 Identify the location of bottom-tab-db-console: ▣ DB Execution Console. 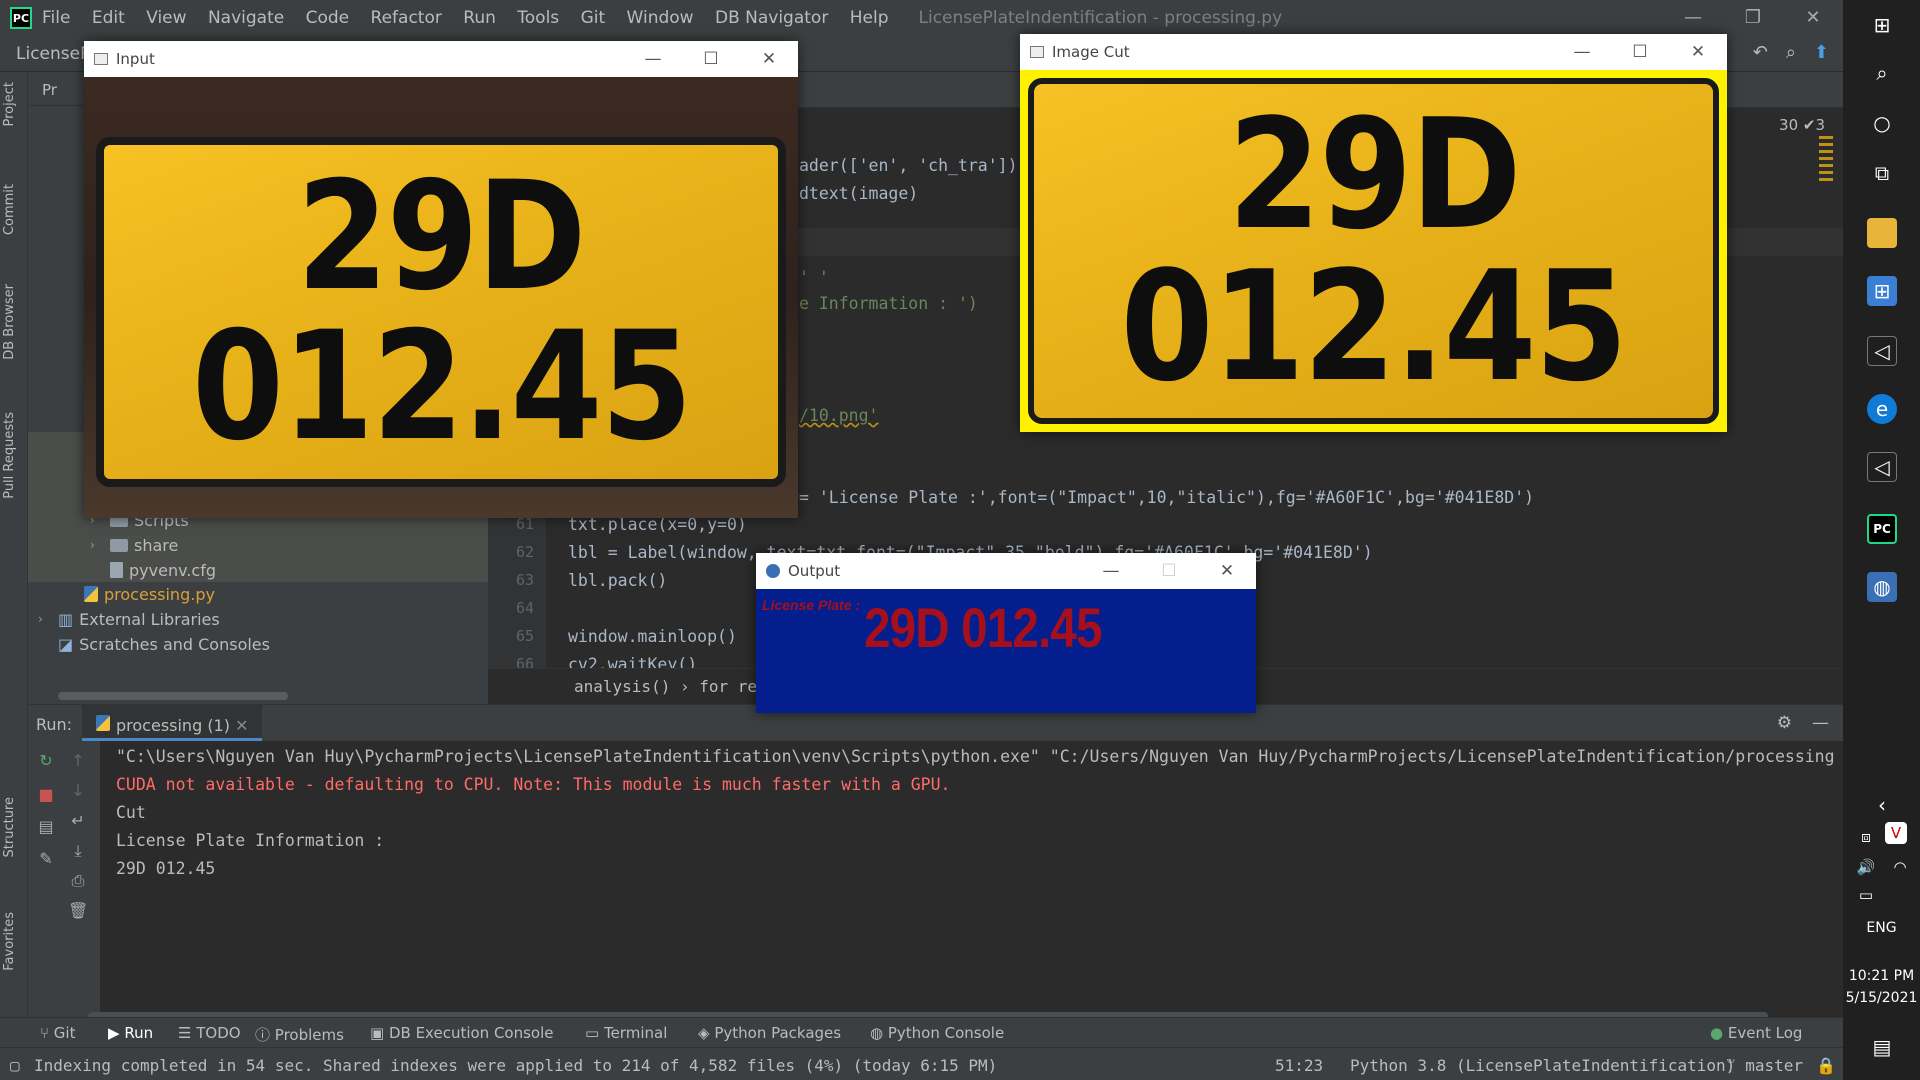
(462, 1033).